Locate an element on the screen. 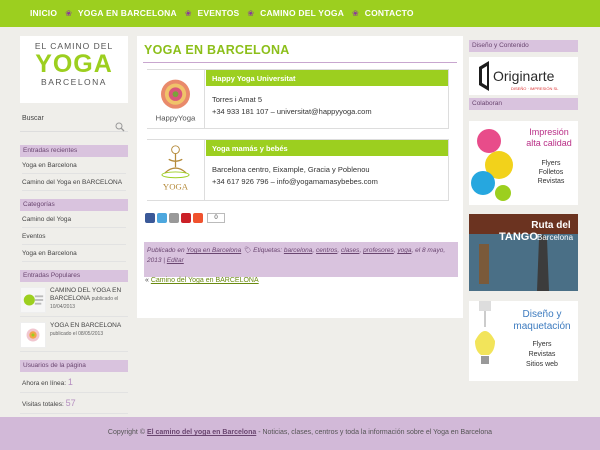  copyright-prefix: Copyright © is located at coordinates (126, 432).